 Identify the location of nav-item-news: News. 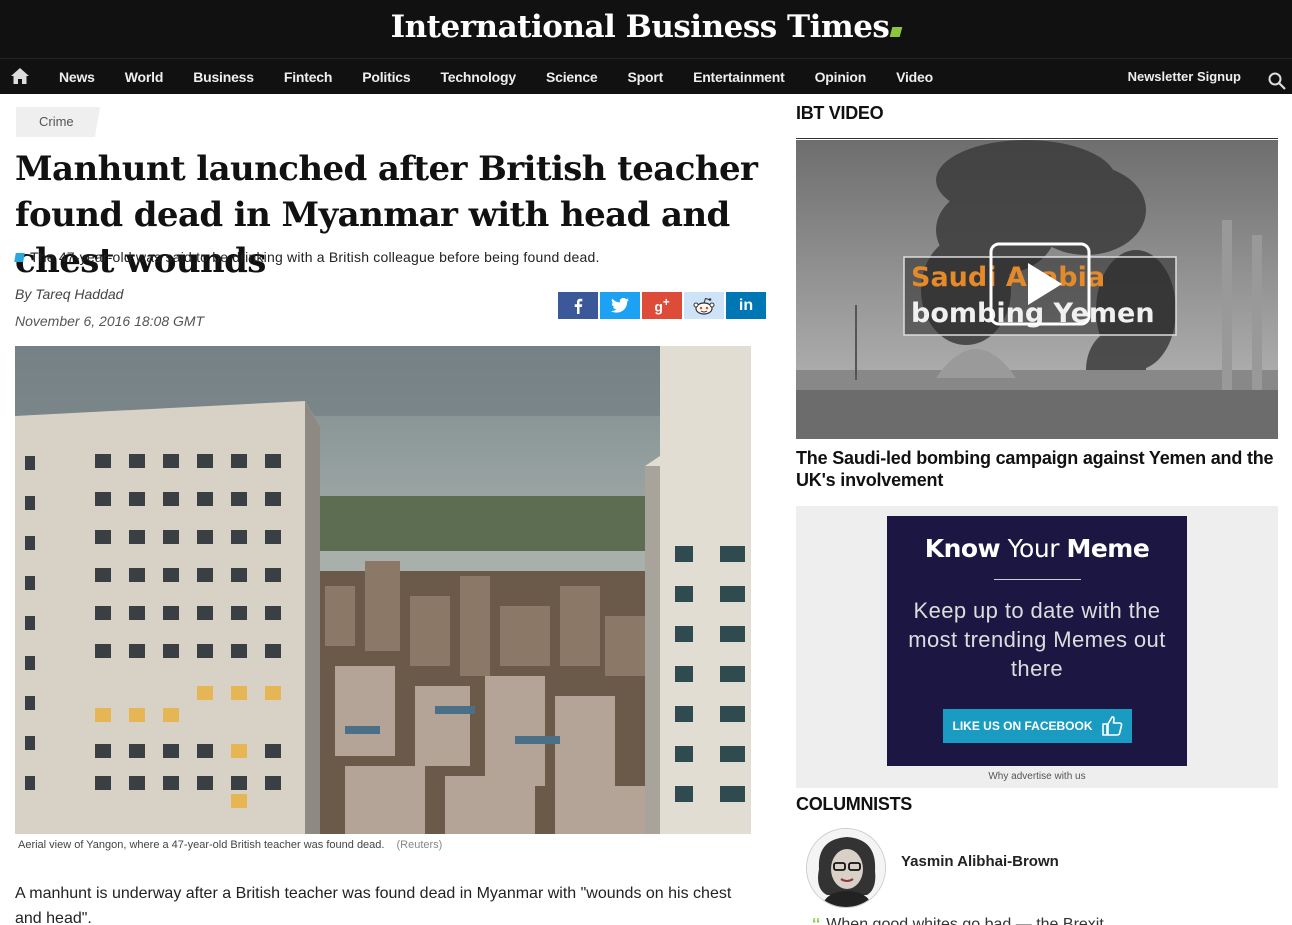
(77, 77).